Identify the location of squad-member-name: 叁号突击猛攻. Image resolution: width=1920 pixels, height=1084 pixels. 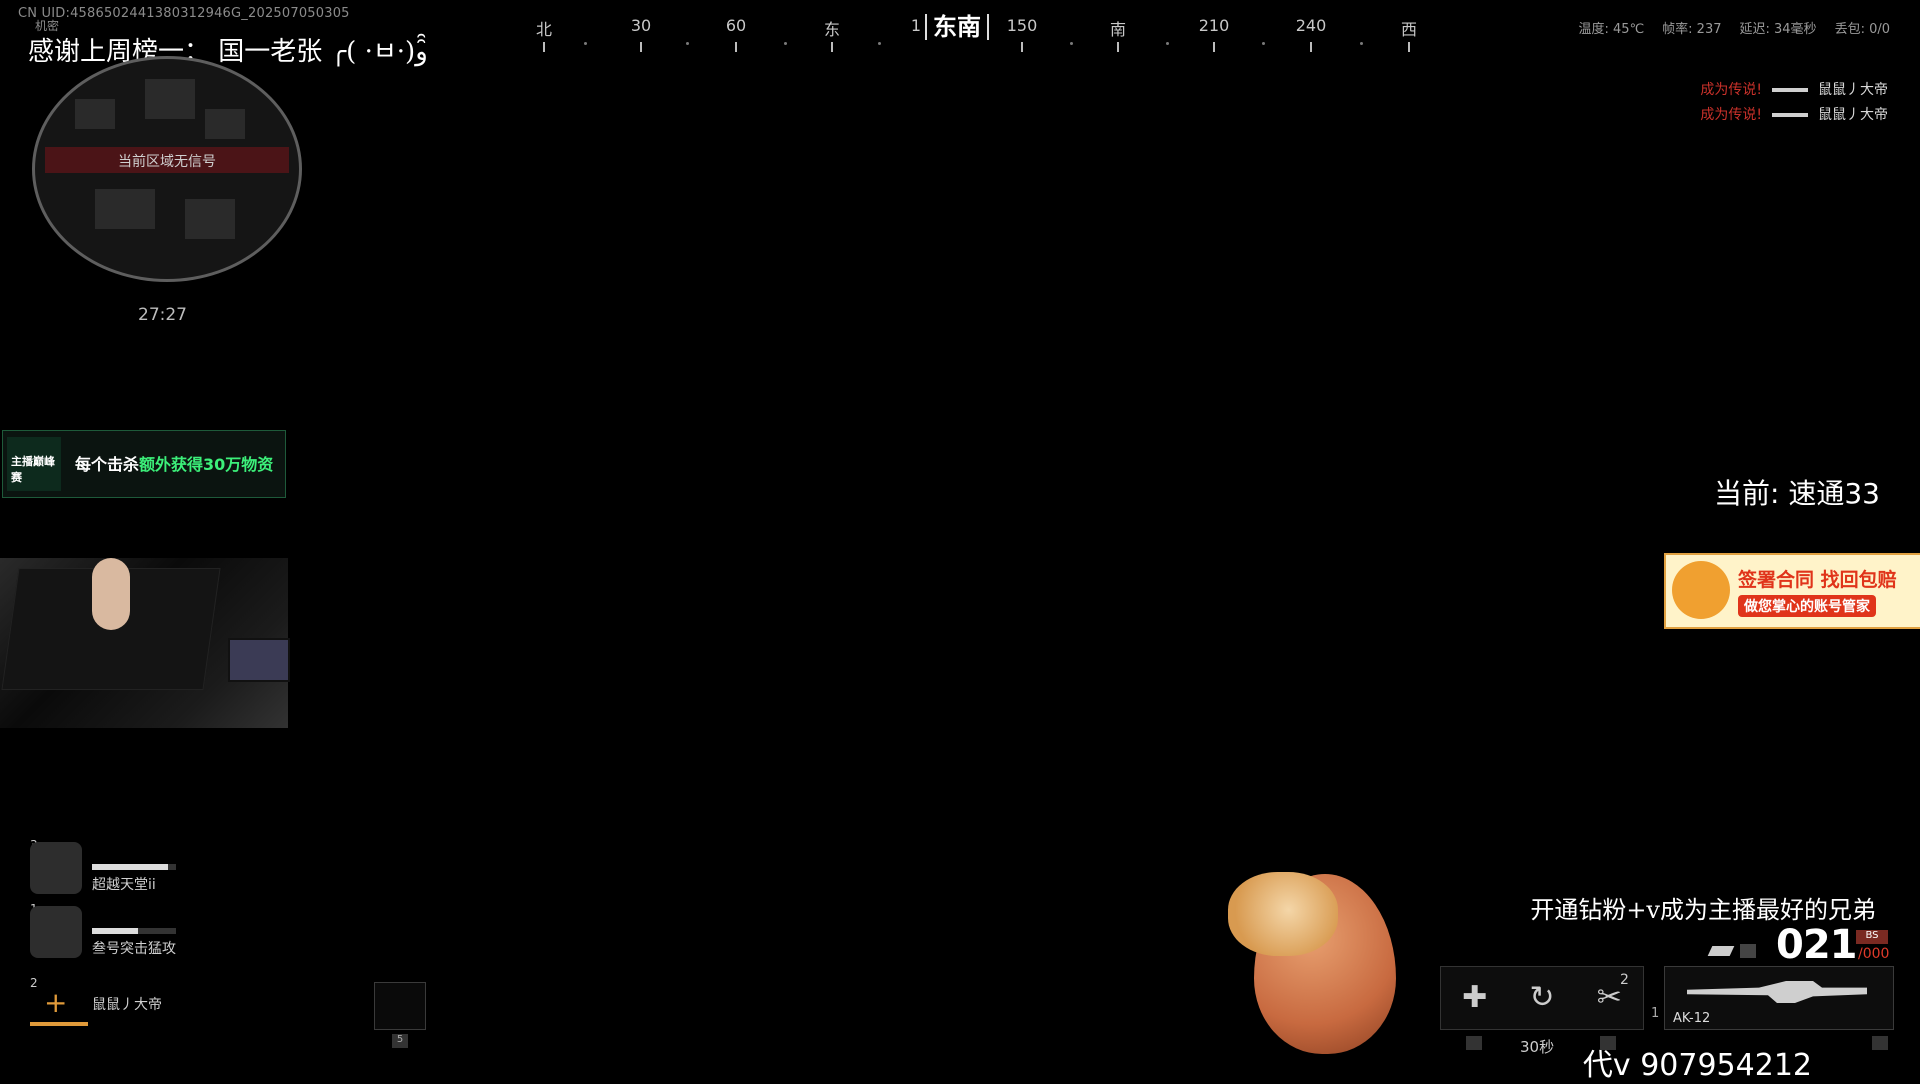
(134, 949).